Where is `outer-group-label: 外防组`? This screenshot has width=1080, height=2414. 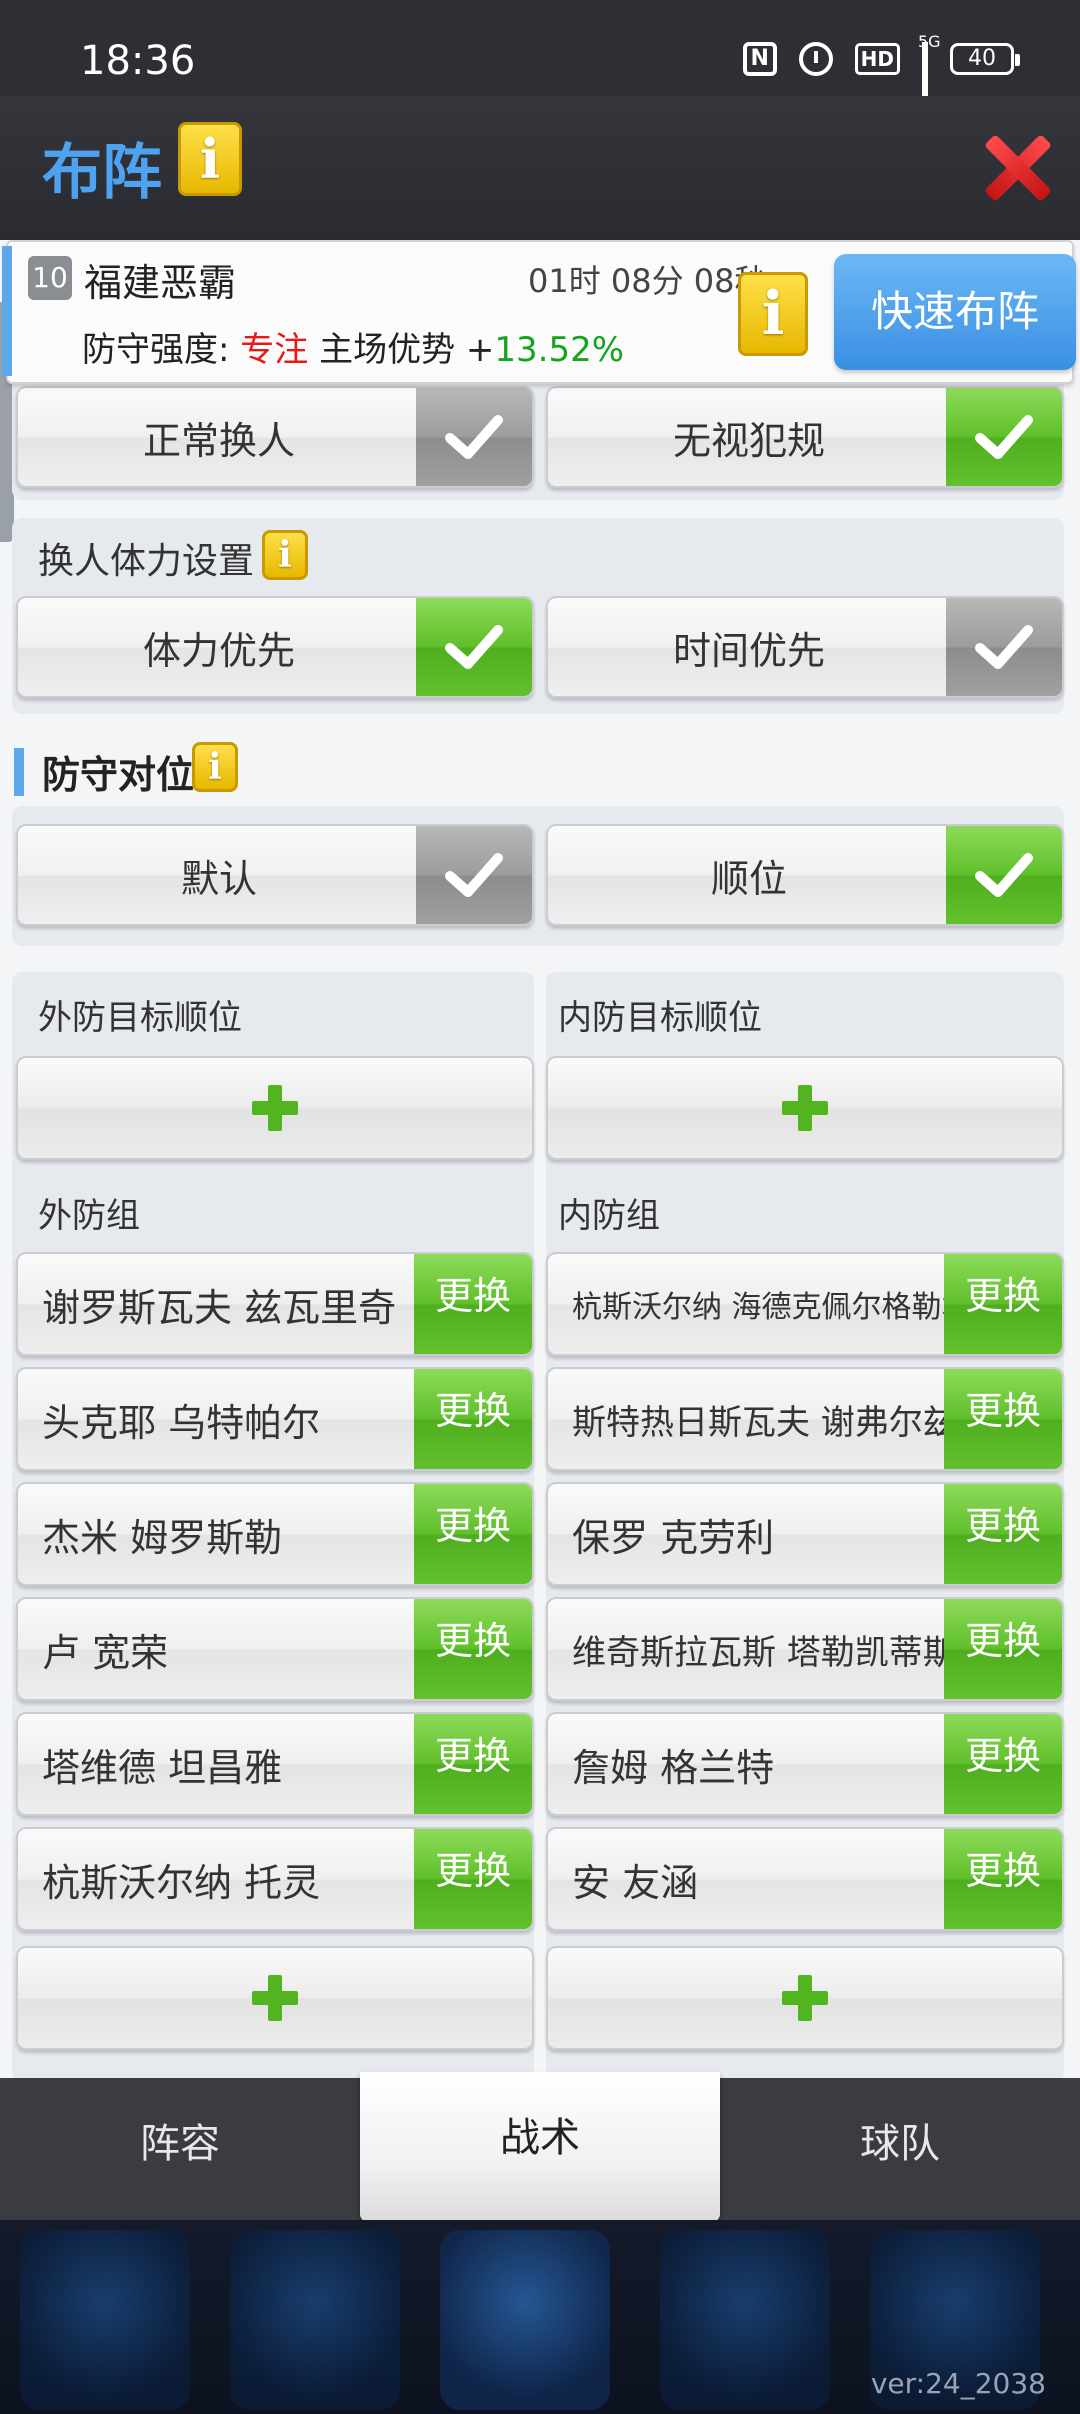
outer-group-label: 外防组 is located at coordinates (89, 1216).